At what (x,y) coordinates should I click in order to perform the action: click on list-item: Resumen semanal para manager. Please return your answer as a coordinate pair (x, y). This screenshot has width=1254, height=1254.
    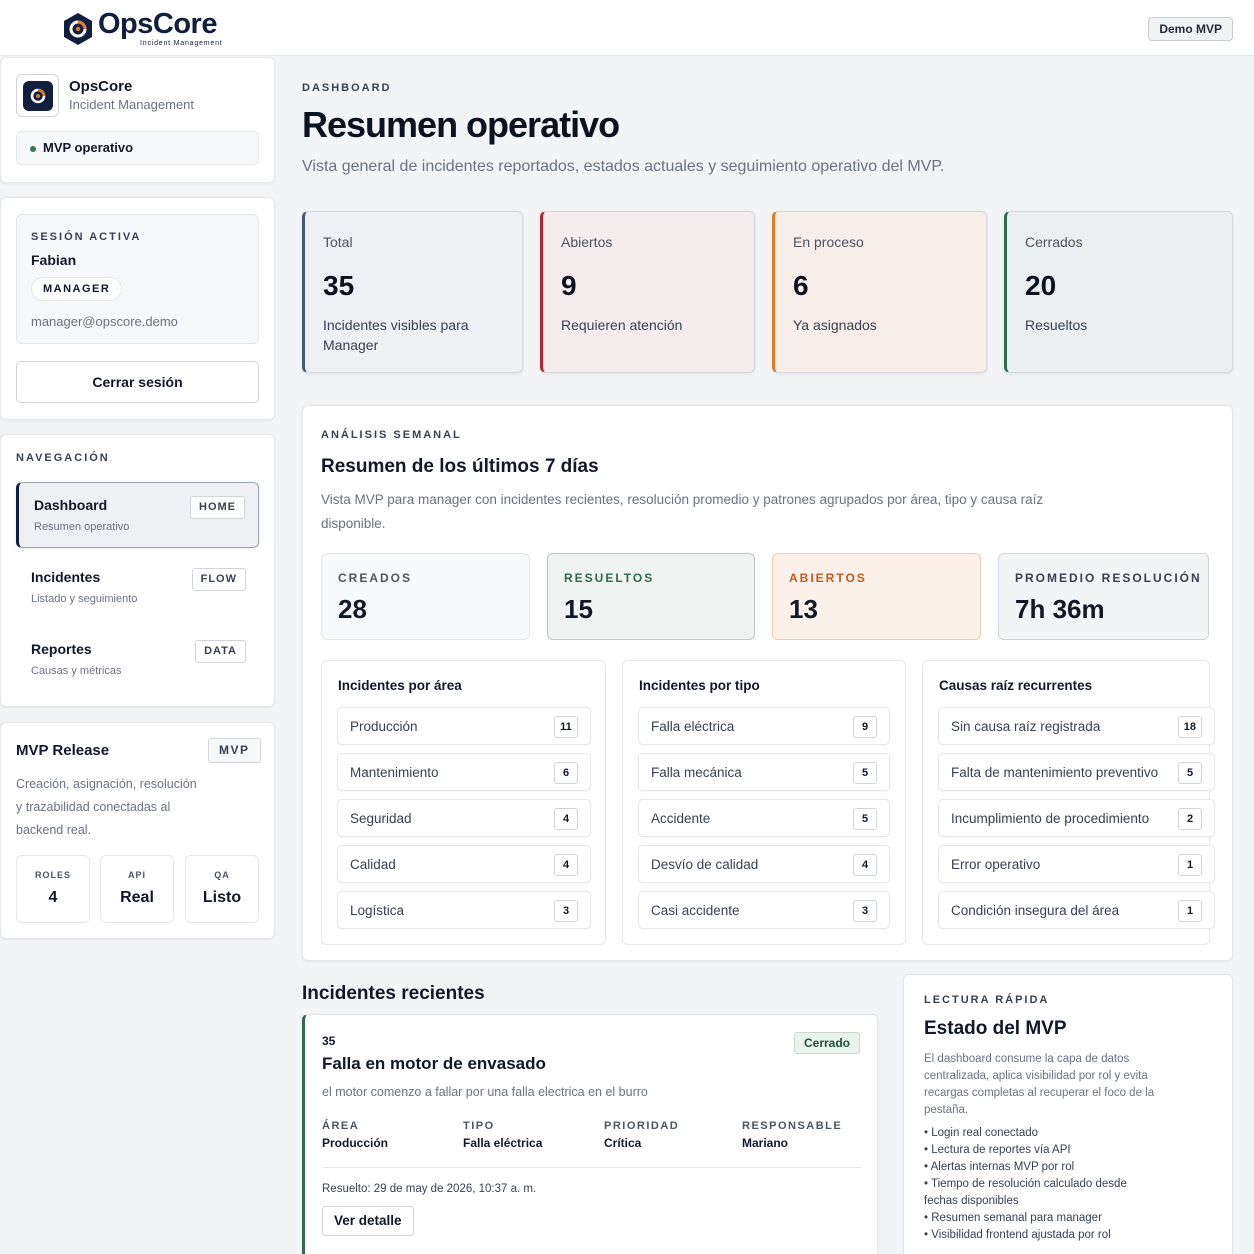
    Looking at the image, I should click on (1039, 1218).